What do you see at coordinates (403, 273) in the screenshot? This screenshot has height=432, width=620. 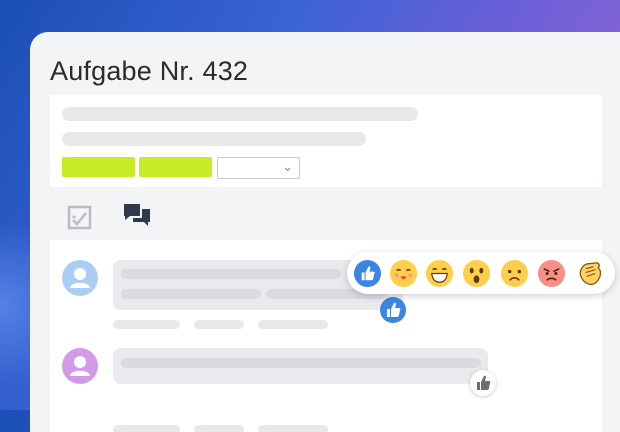 I see `kiss-face-icon` at bounding box center [403, 273].